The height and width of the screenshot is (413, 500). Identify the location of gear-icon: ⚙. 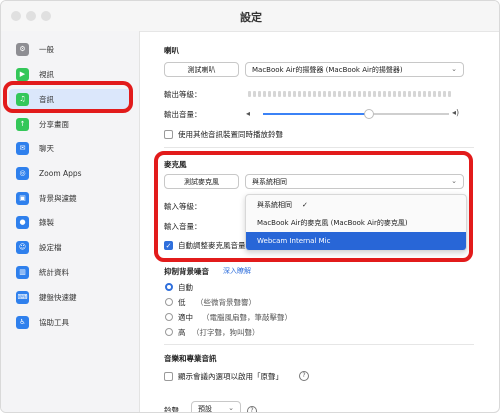
(22, 49).